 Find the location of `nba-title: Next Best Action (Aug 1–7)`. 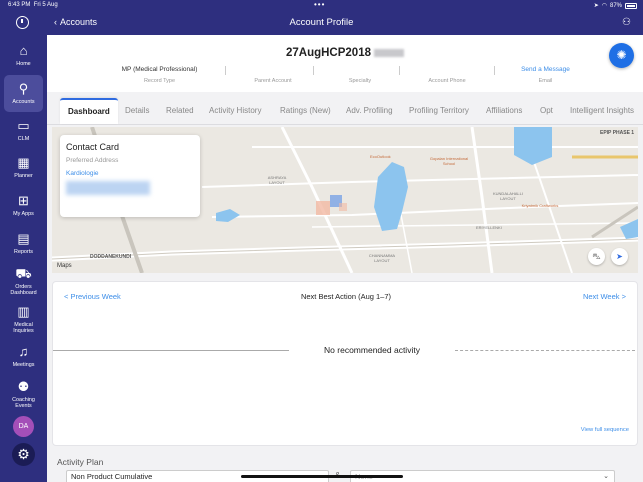

nba-title: Next Best Action (Aug 1–7) is located at coordinates (346, 296).